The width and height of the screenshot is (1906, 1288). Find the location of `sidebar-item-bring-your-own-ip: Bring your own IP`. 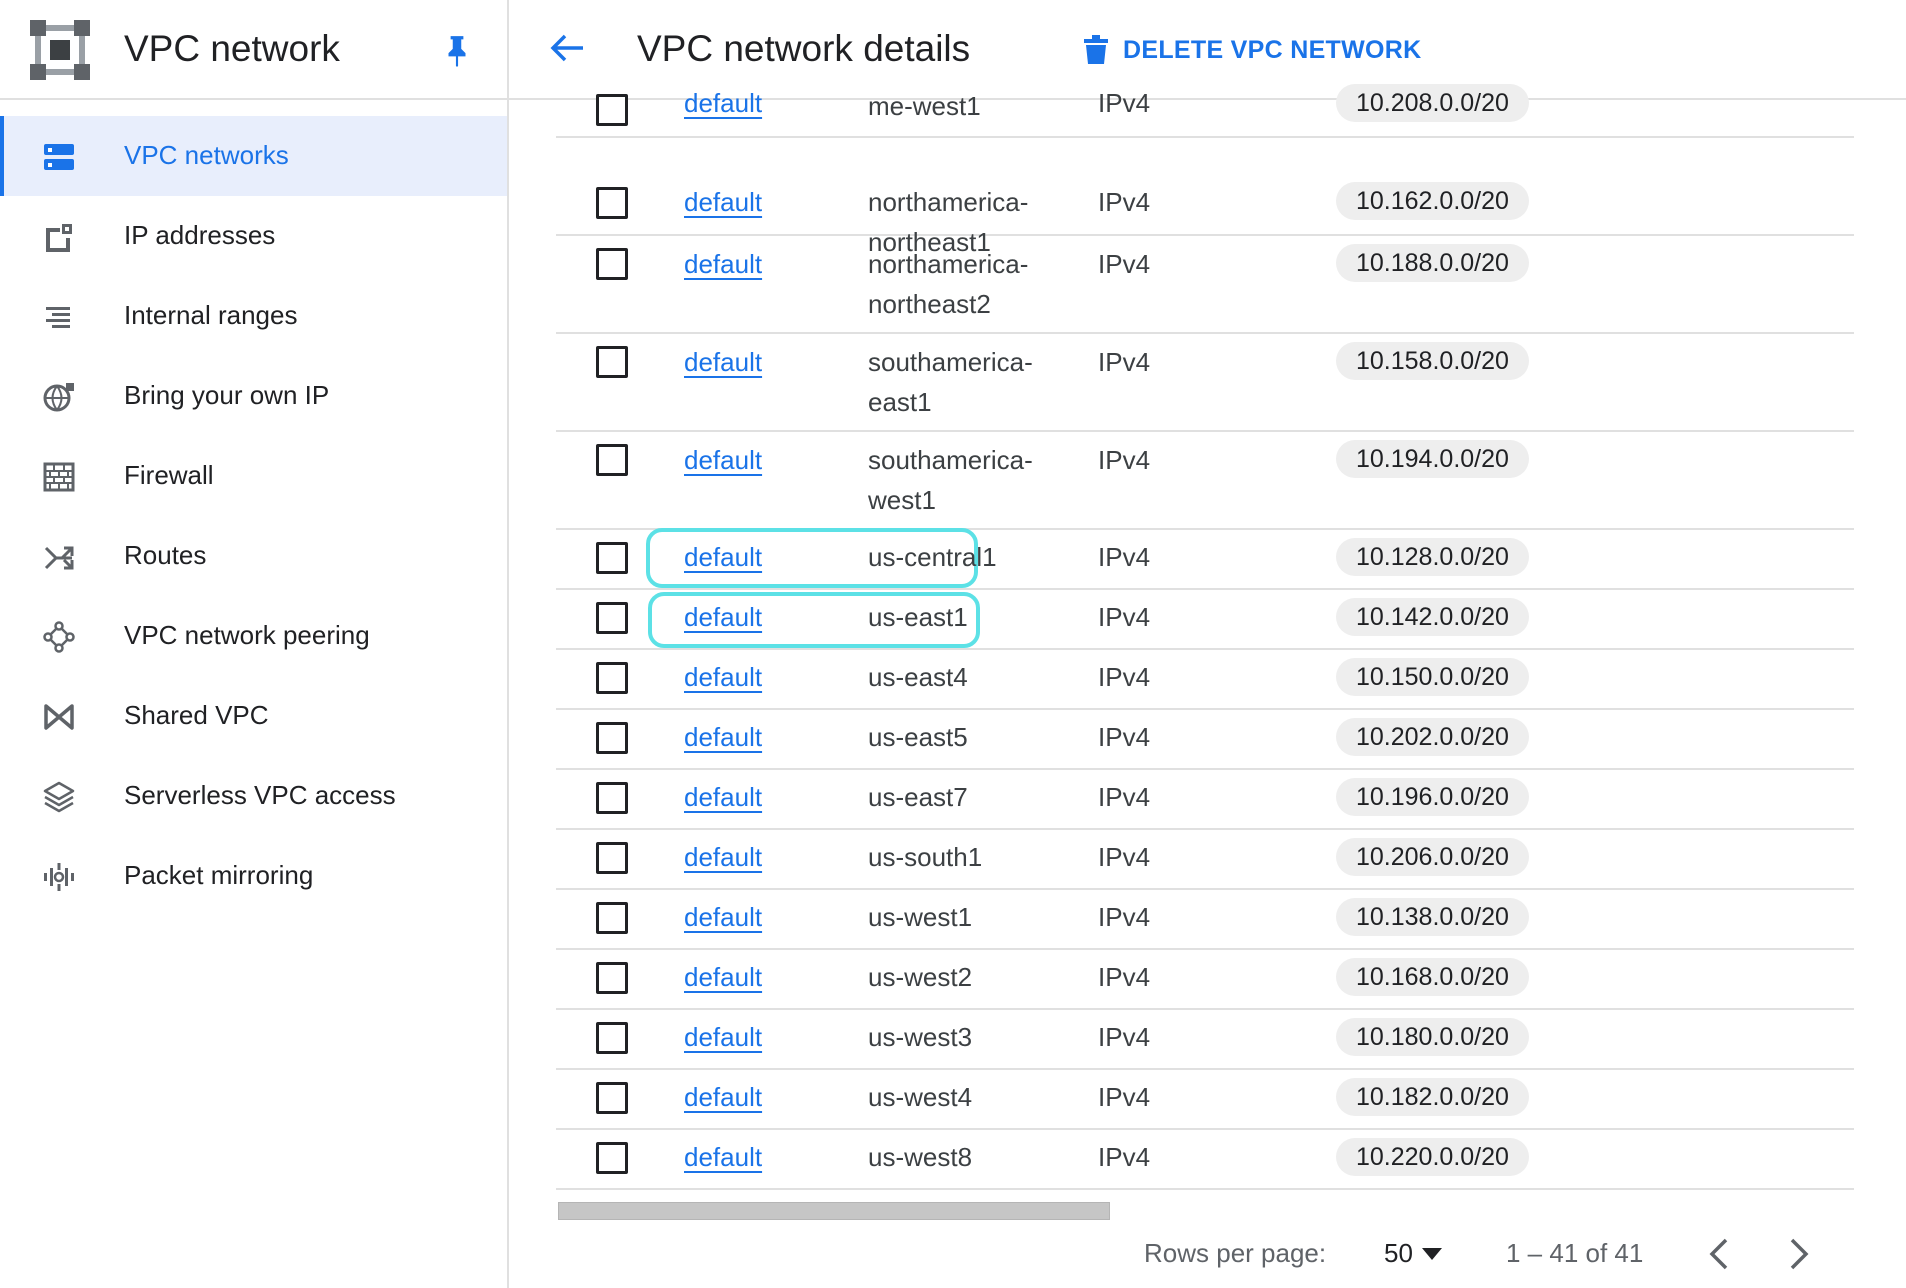

sidebar-item-bring-your-own-ip: Bring your own IP is located at coordinates (253, 396).